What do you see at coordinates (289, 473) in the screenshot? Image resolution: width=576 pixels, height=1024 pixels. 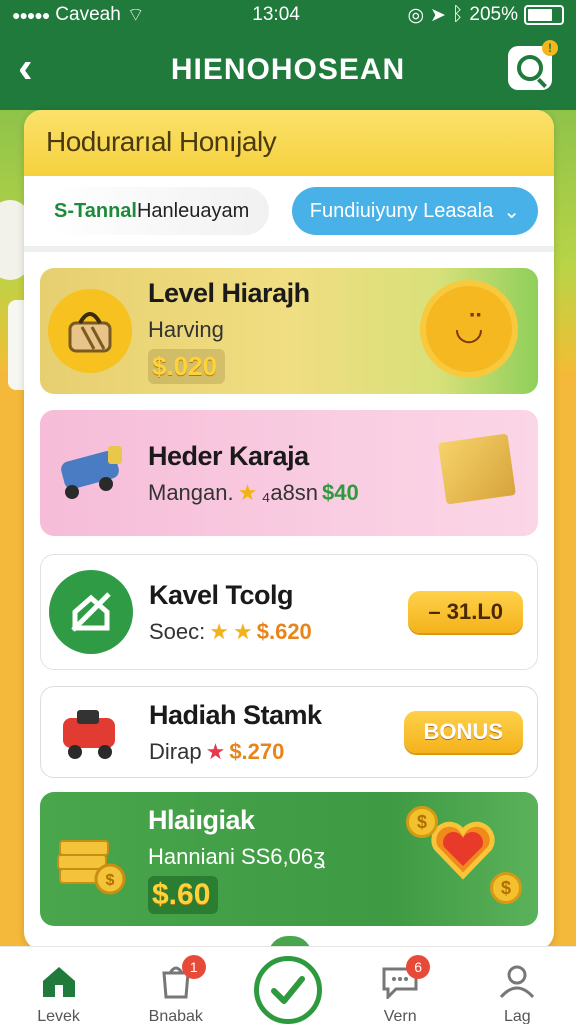 I see `reward-card-2: Heder Karaja Mangan. ★ ₄a8sn $40` at bounding box center [289, 473].